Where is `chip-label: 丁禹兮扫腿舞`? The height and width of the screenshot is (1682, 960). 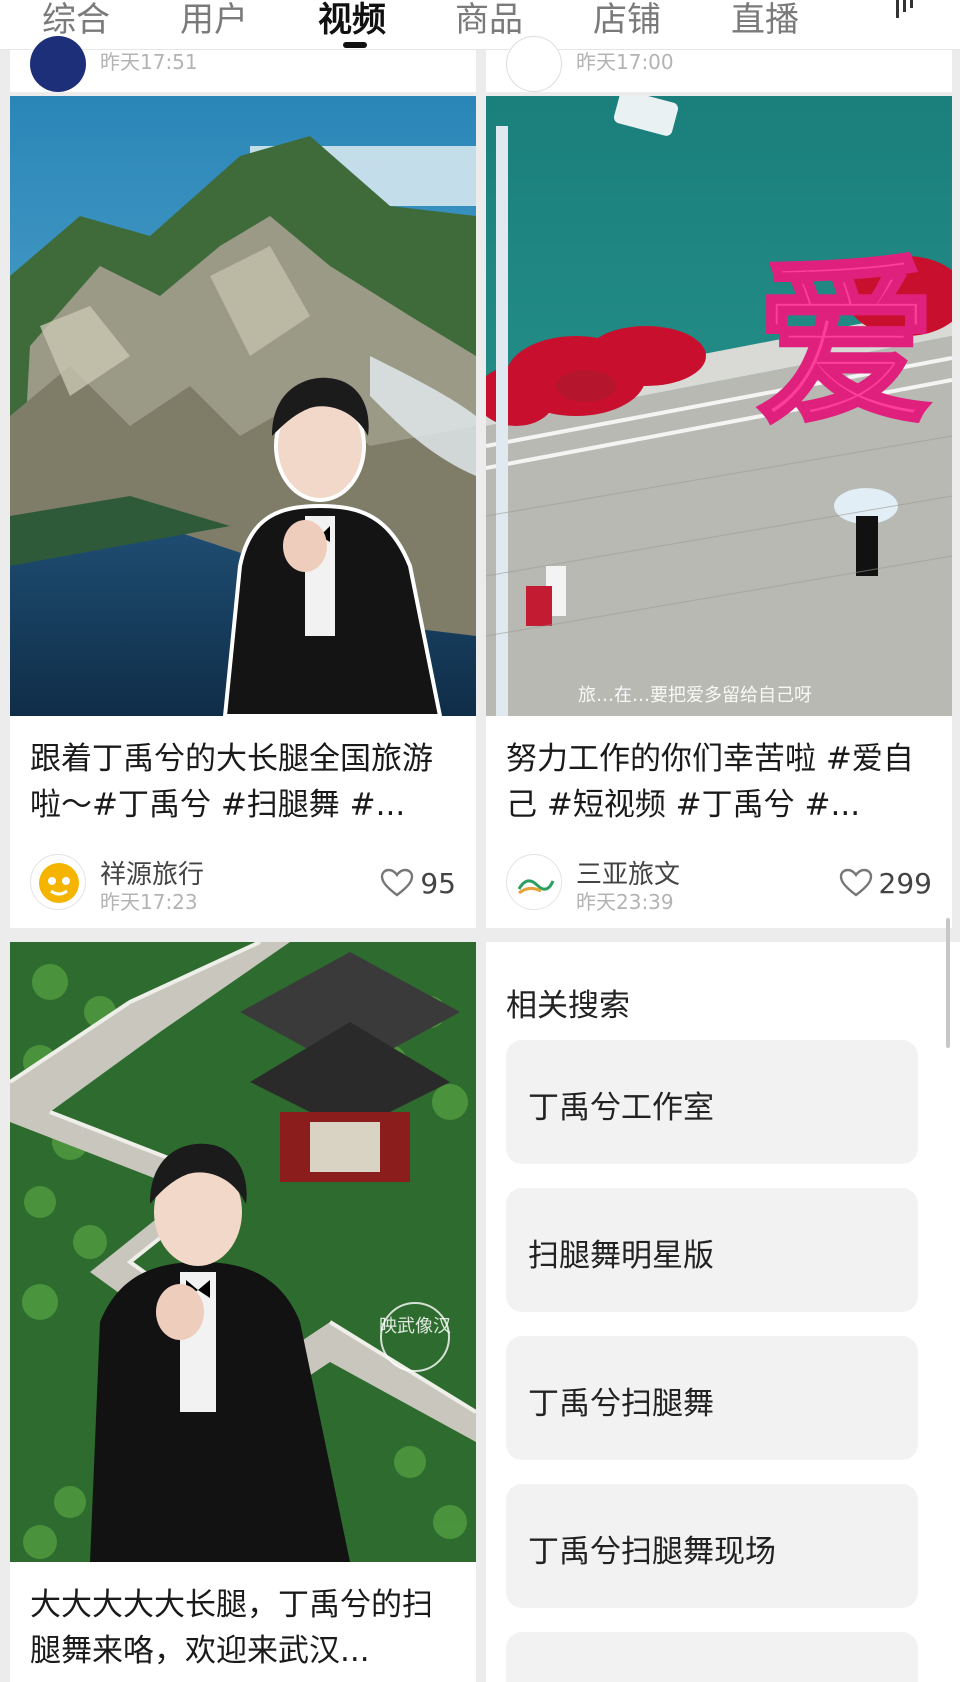 chip-label: 丁禹兮扫腿舞 is located at coordinates (621, 1404).